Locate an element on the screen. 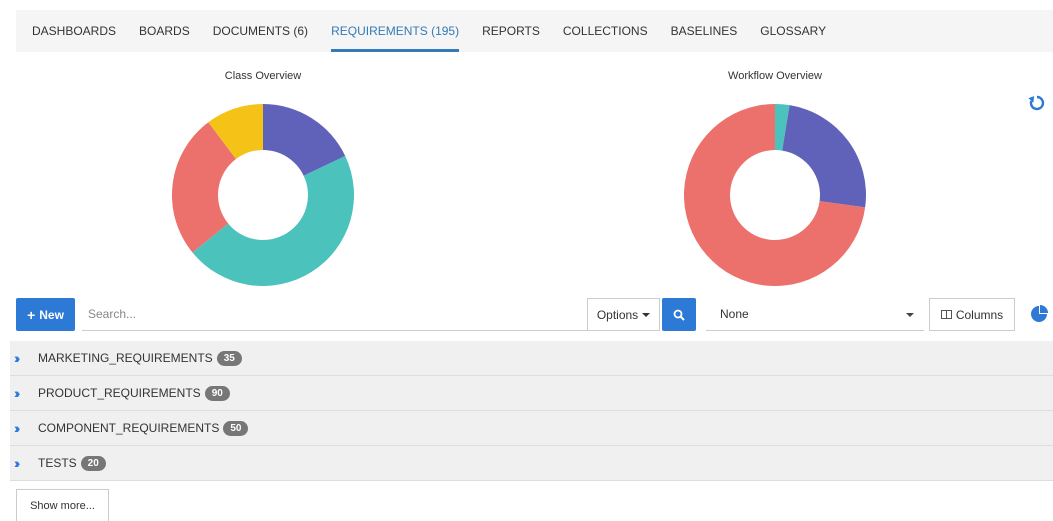 The image size is (1053, 521). group-name: COMPONENT_REQUIREMENTS is located at coordinates (129, 428).